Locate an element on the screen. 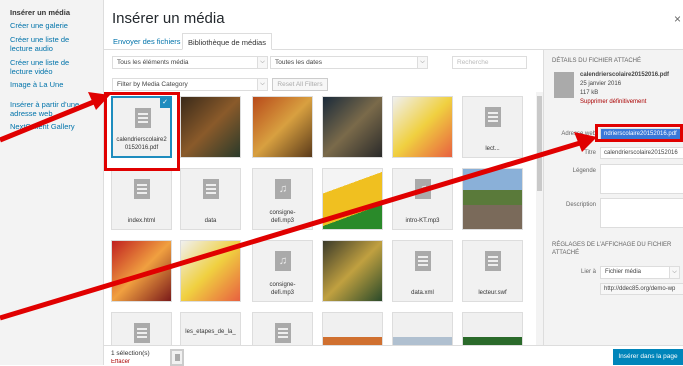  insert-into-page-button: Insérer dans la page is located at coordinates (648, 357).